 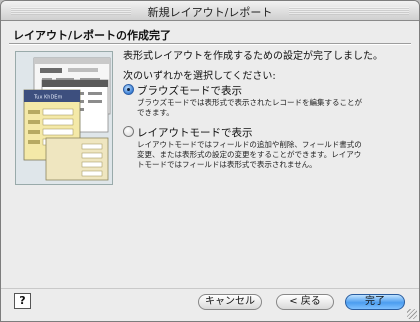 What do you see at coordinates (22, 301) in the screenshot?
I see `help-button: ?` at bounding box center [22, 301].